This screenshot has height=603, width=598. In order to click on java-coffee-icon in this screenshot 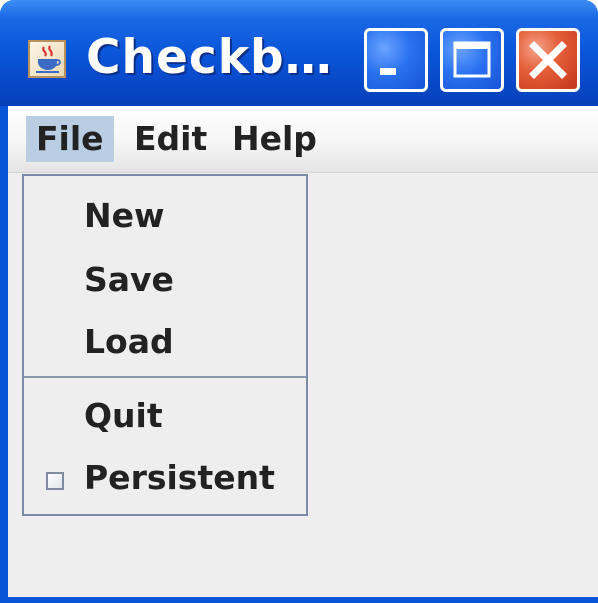, I will do `click(47, 59)`.